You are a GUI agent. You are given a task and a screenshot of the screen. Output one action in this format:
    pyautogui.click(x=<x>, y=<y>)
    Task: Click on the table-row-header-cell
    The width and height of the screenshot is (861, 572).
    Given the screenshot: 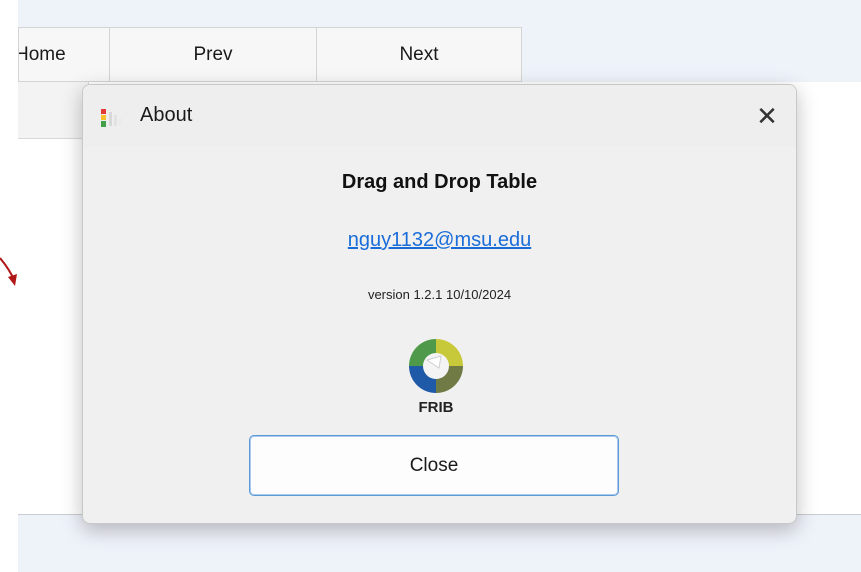 What is the action you would take?
    pyautogui.click(x=53, y=110)
    